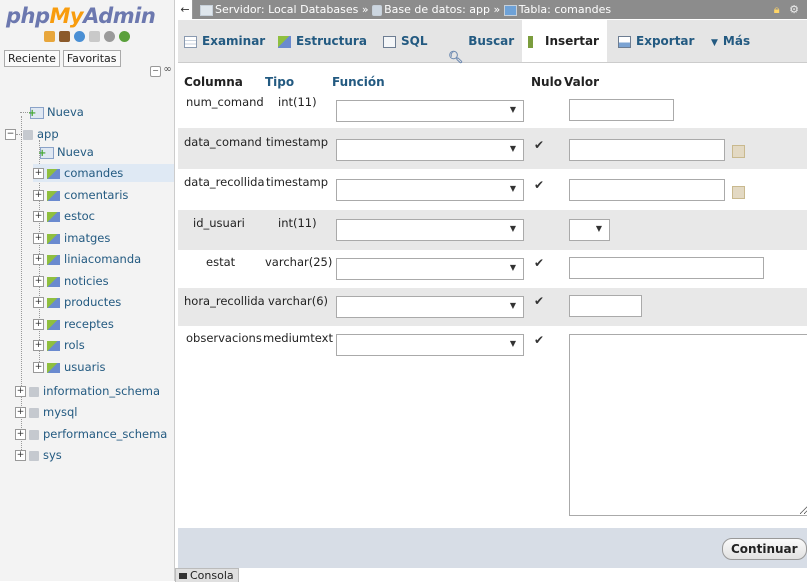 The width and height of the screenshot is (807, 582). What do you see at coordinates (688, 425) in the screenshot?
I see `value-textarea` at bounding box center [688, 425].